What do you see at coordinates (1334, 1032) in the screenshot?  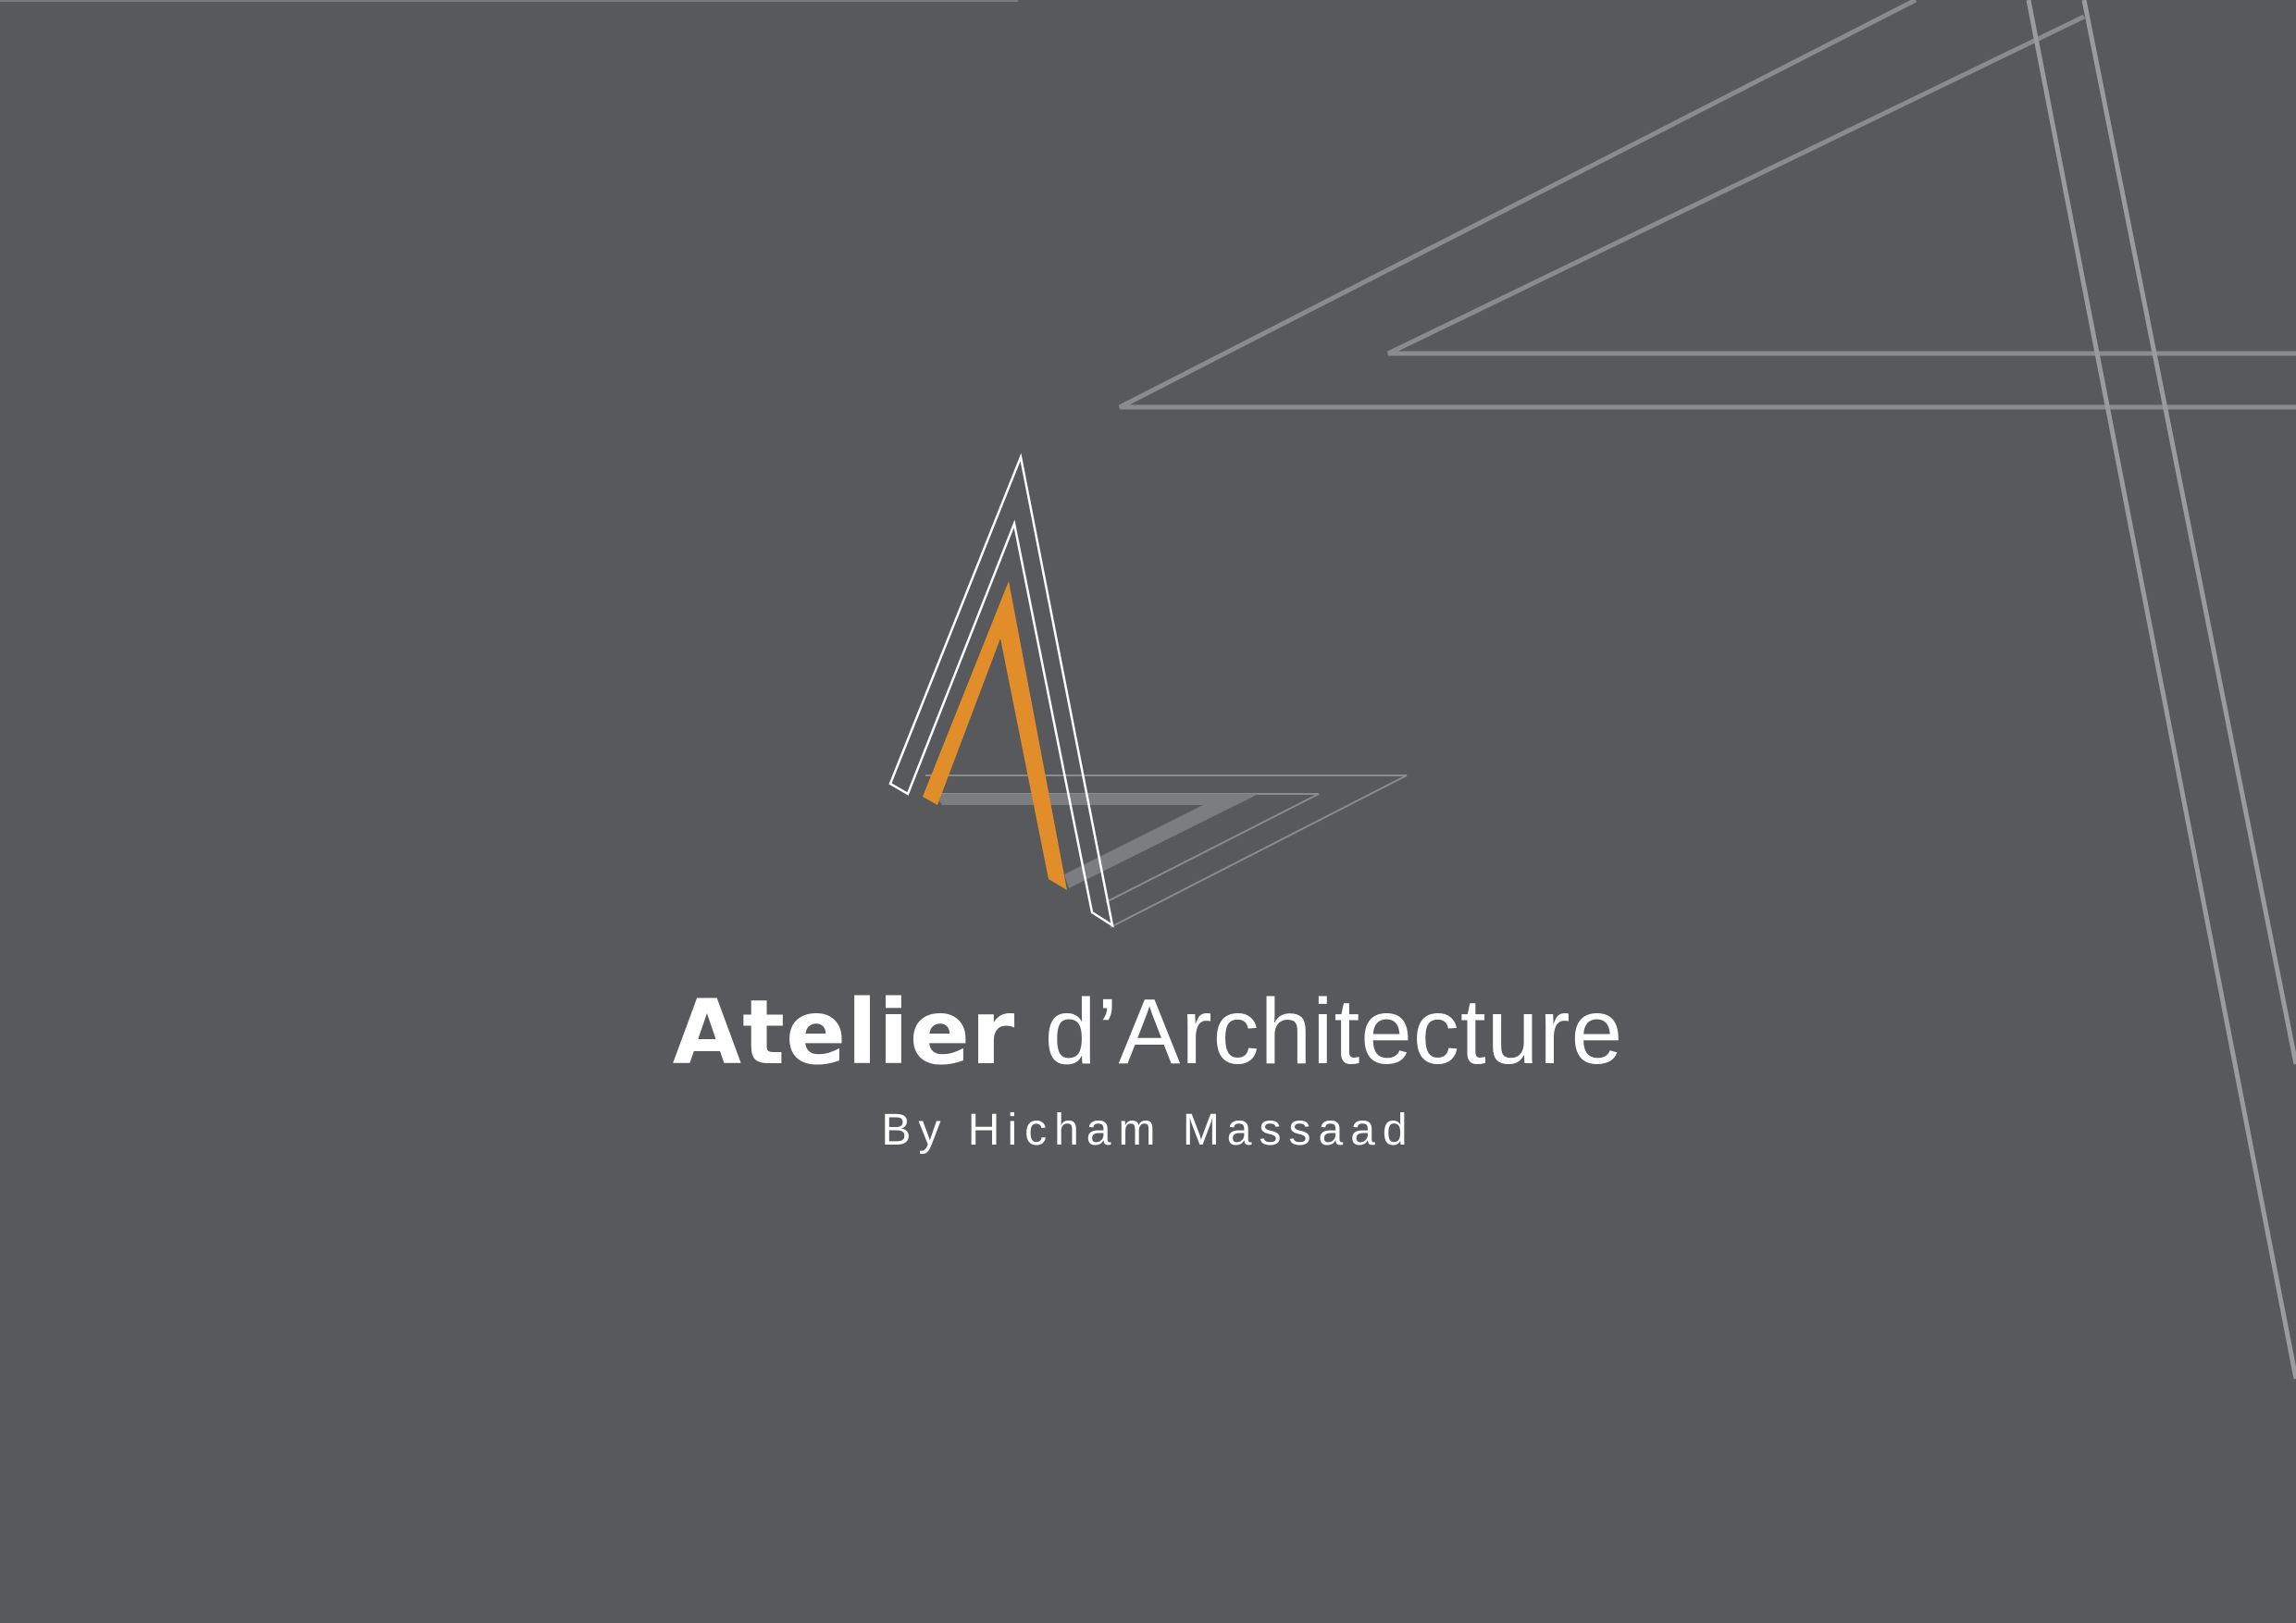 I see `brand-name-light: d’Architecture` at bounding box center [1334, 1032].